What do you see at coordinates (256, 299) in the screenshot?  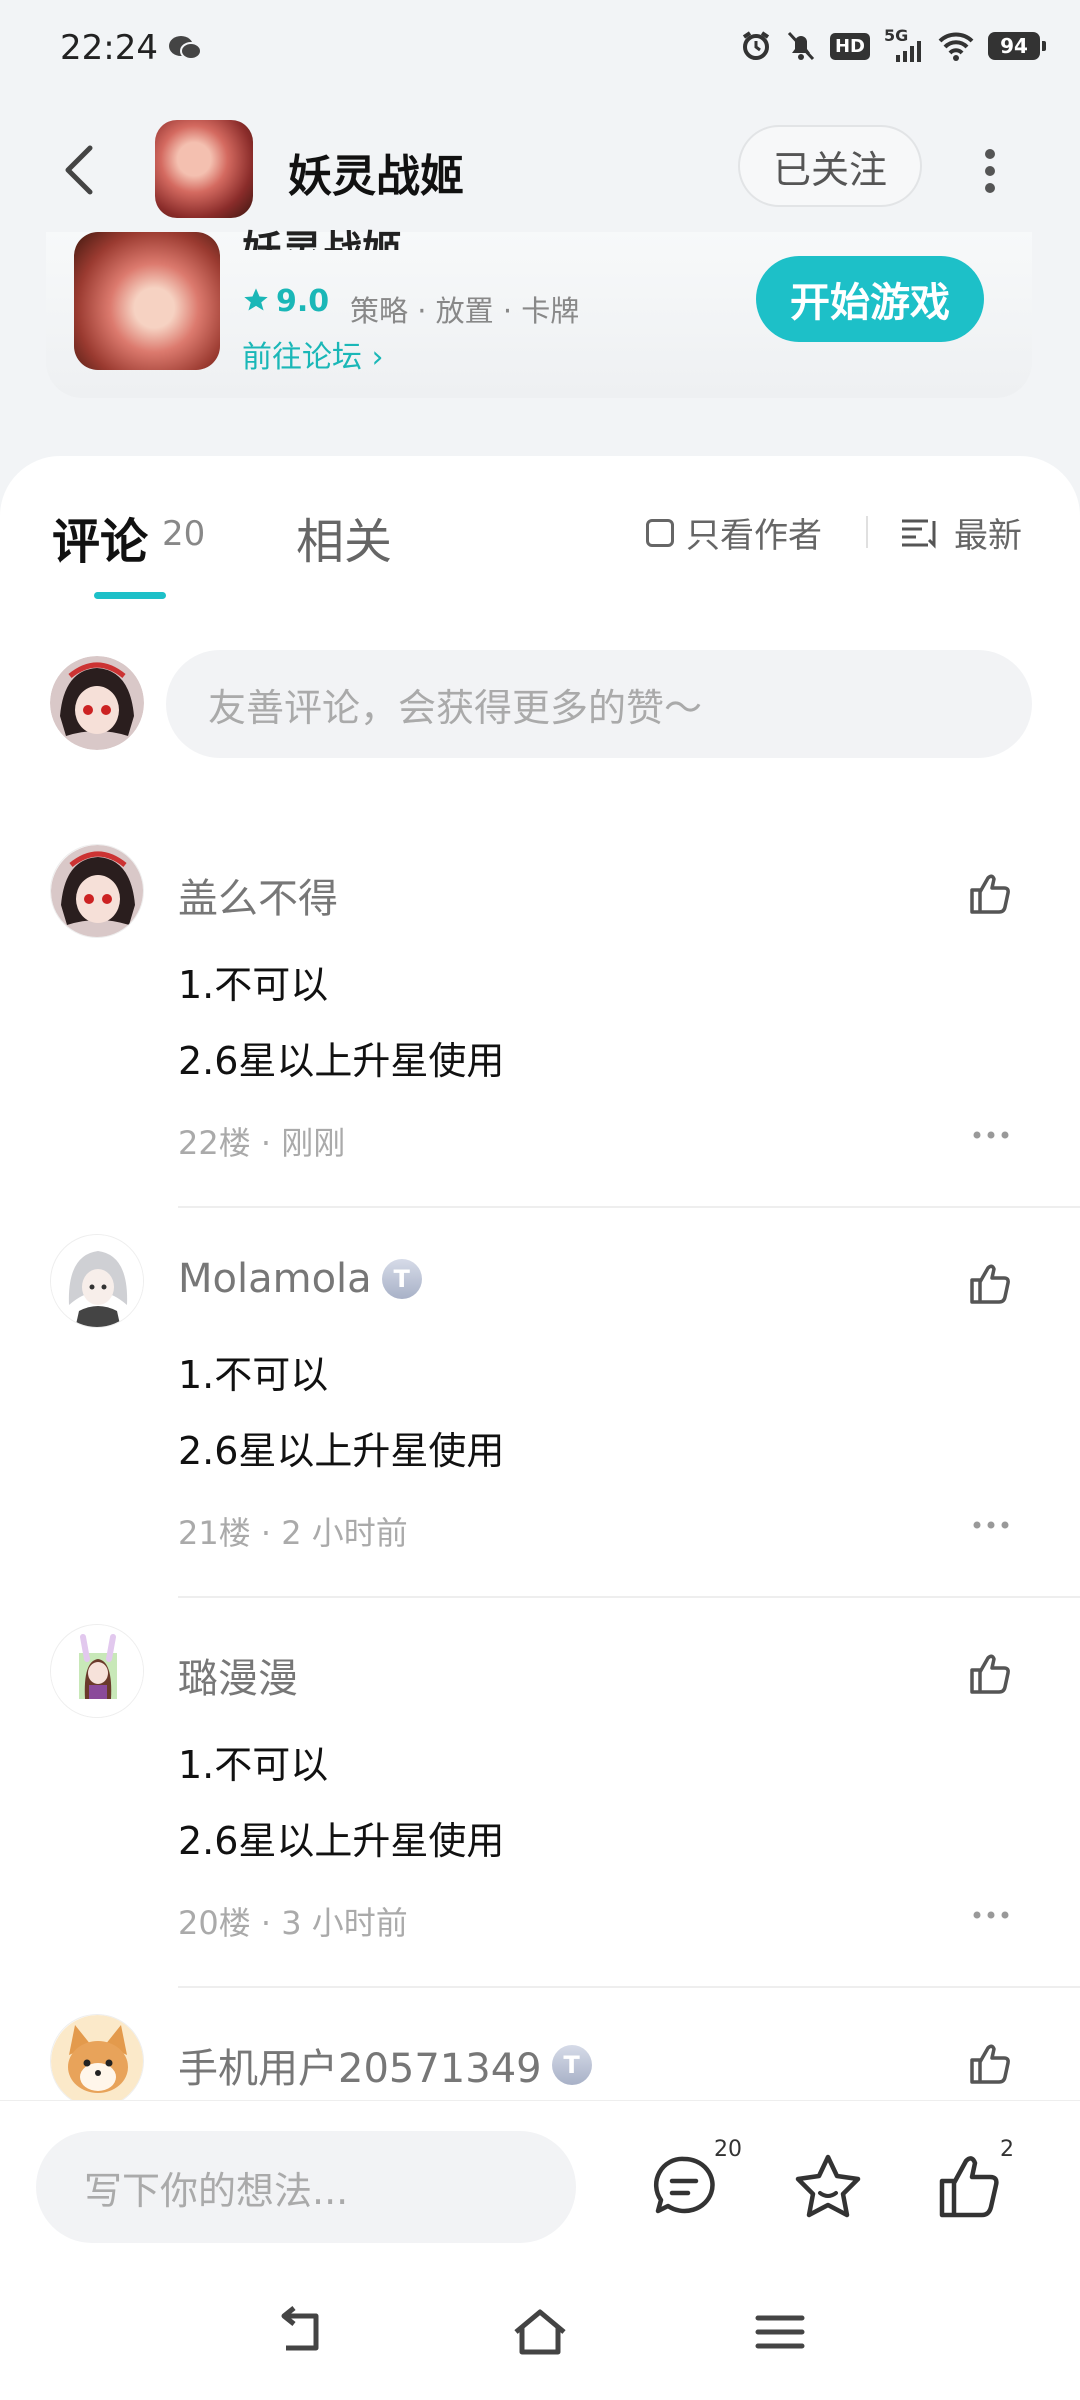 I see `star-icon` at bounding box center [256, 299].